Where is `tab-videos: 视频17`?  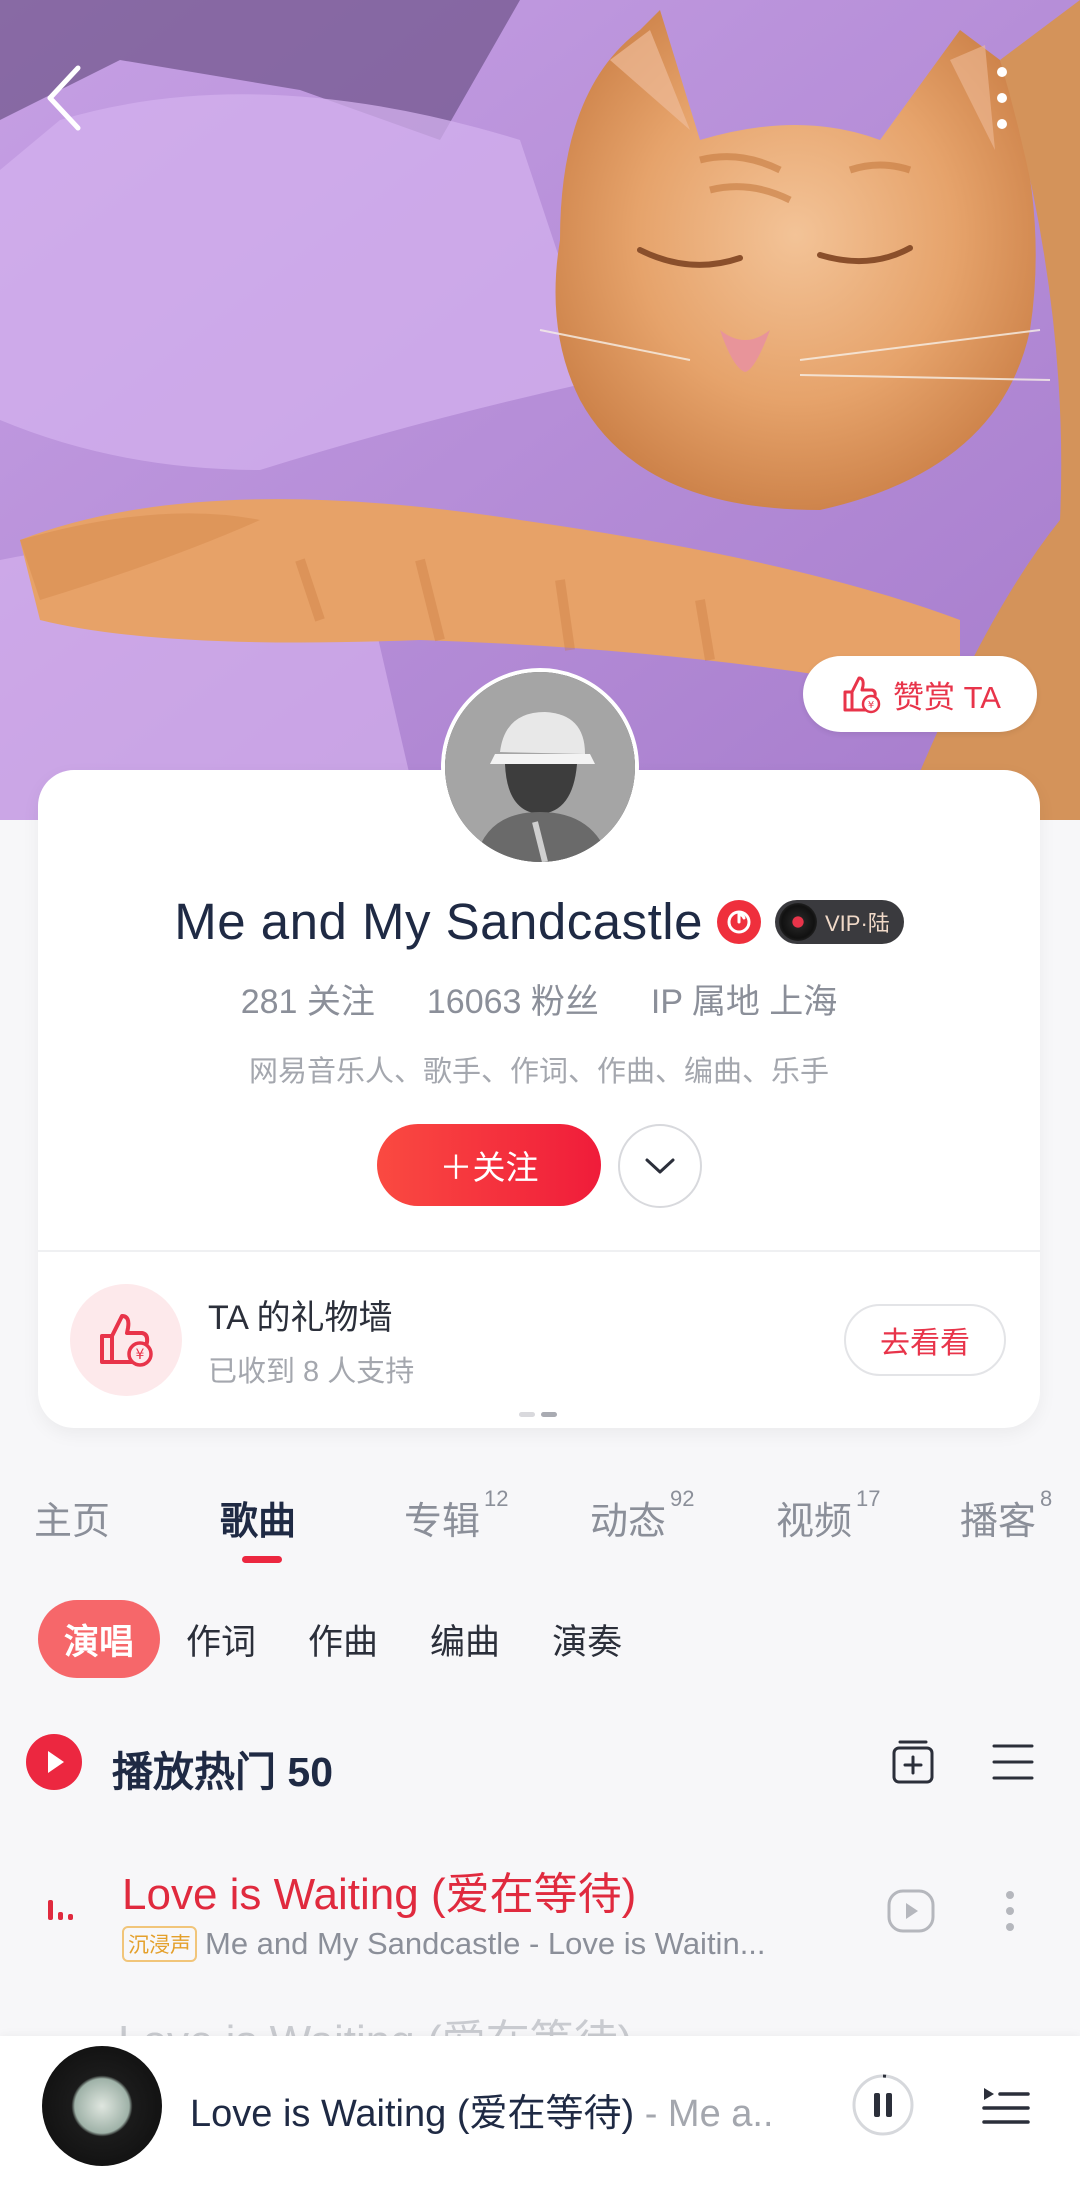 tab-videos: 视频17 is located at coordinates (828, 1515).